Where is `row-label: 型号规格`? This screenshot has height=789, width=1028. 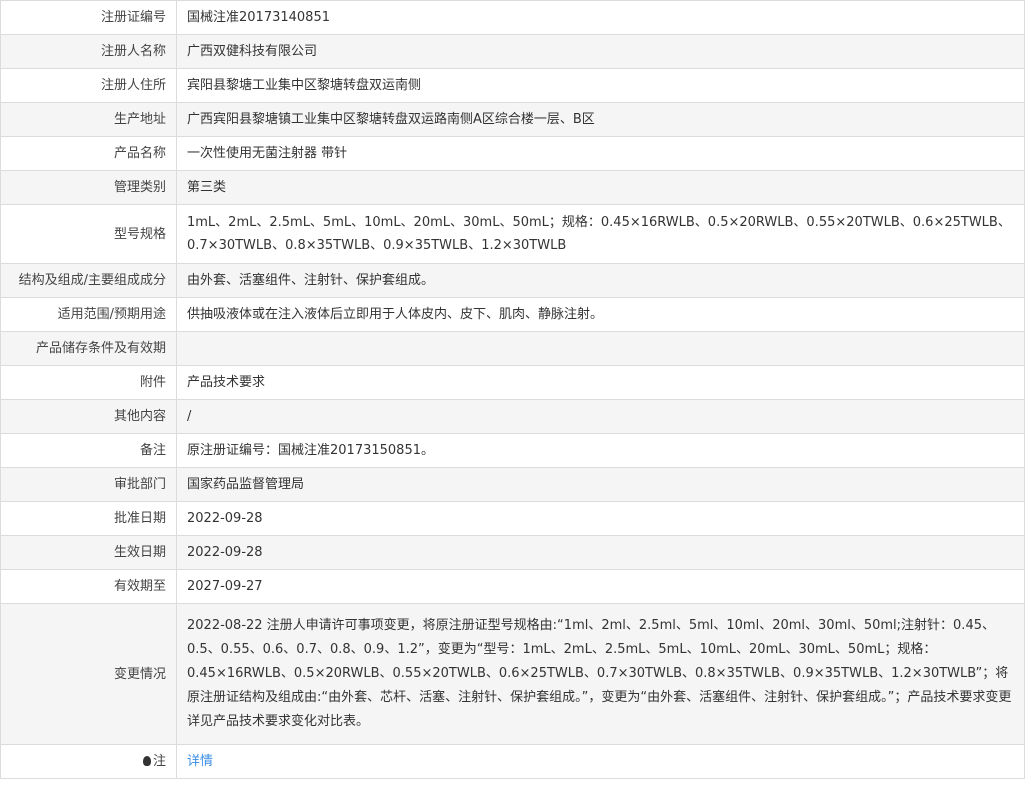 row-label: 型号规格 is located at coordinates (88, 234).